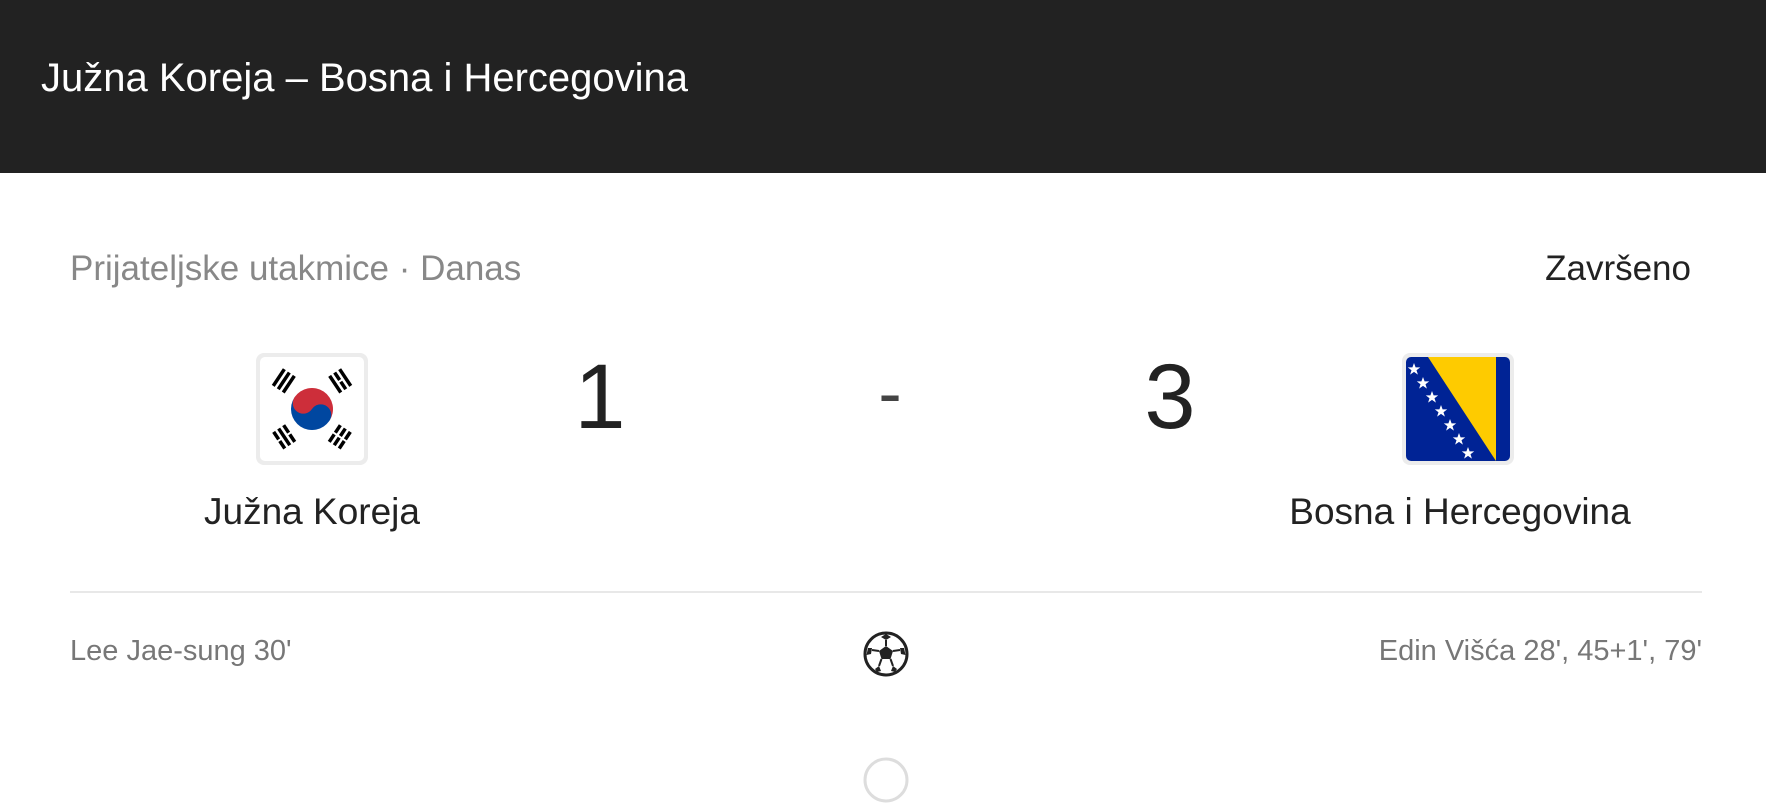 Image resolution: width=1766 pixels, height=804 pixels. I want to click on away-score: 3, so click(1170, 397).